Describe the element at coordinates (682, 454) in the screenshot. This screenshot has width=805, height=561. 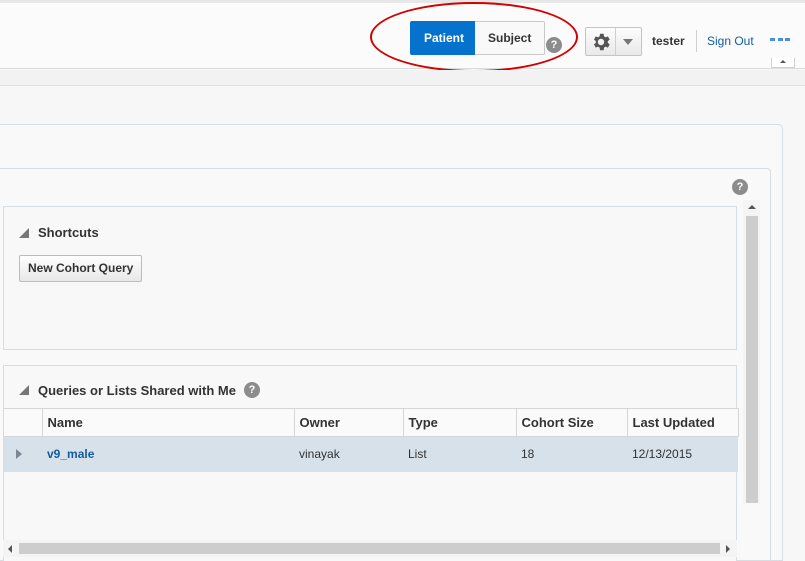
I see `row-last-updated: 12/13/2015` at that location.